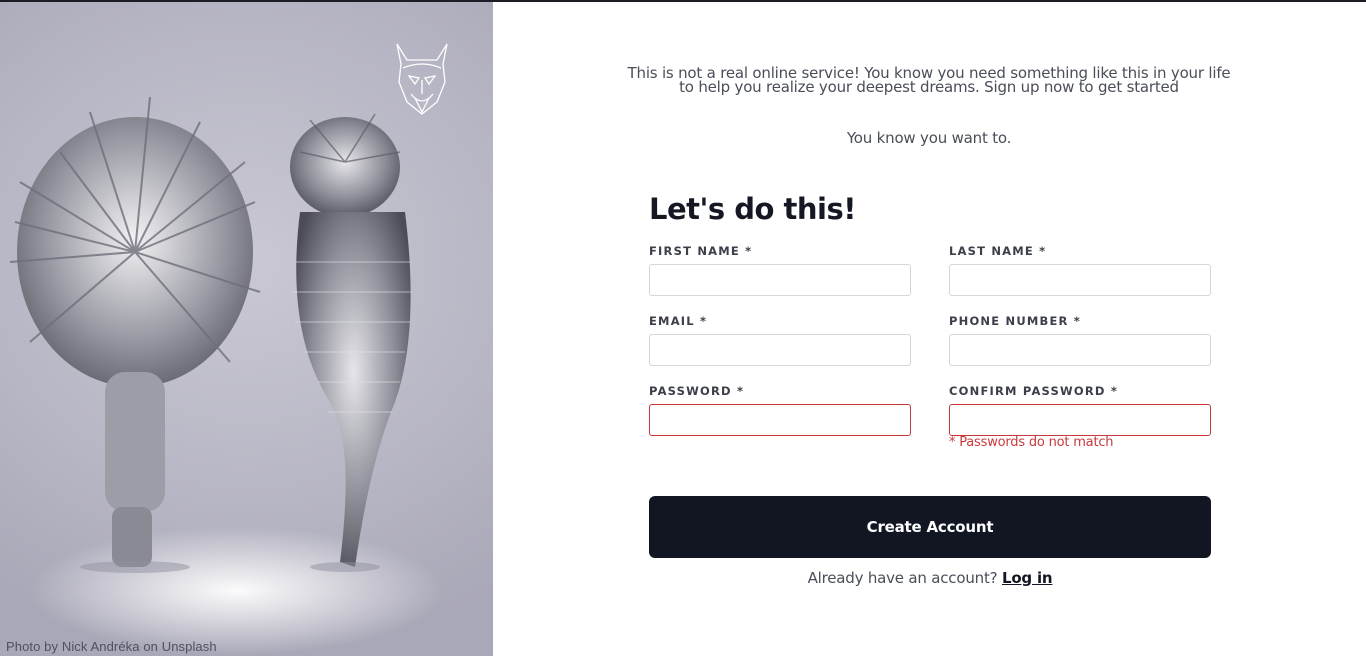 This screenshot has height=656, width=1366. What do you see at coordinates (422, 79) in the screenshot?
I see `viking-helmet-logo-icon` at bounding box center [422, 79].